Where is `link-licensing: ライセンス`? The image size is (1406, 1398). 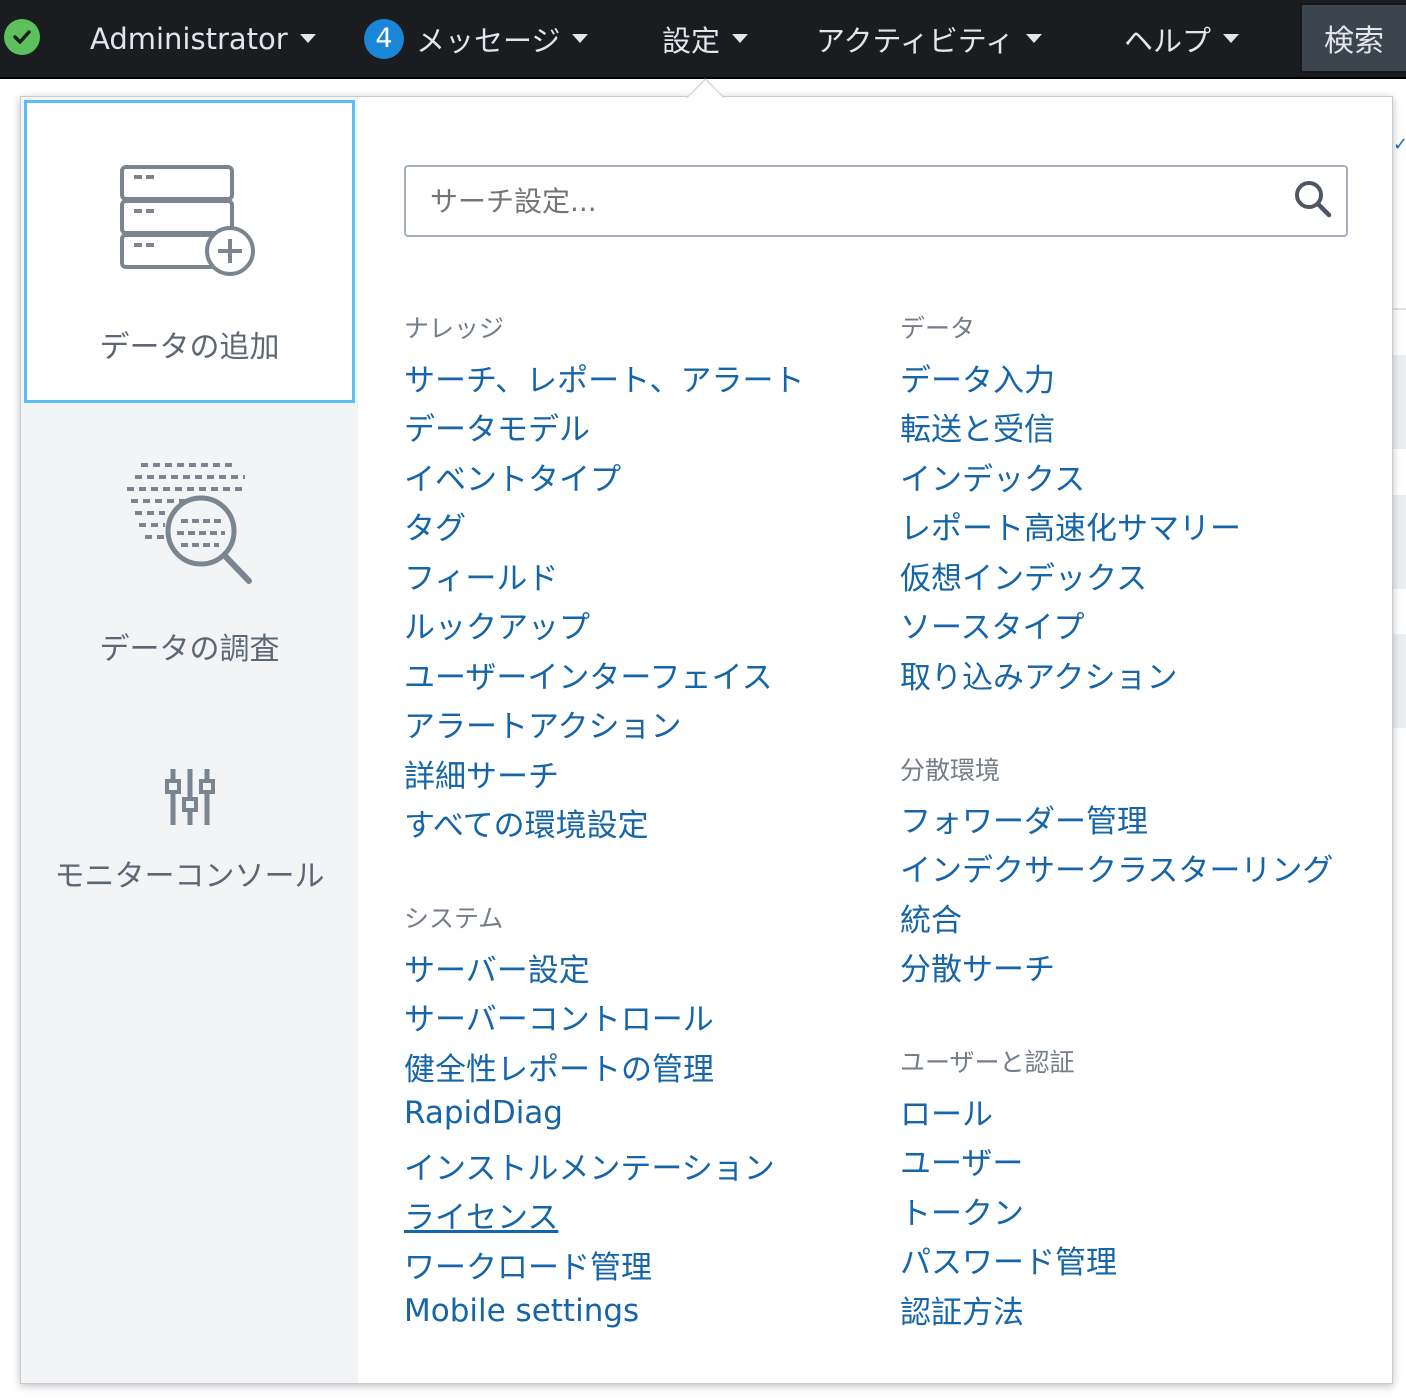
link-licensing: ライセンス is located at coordinates (481, 1214).